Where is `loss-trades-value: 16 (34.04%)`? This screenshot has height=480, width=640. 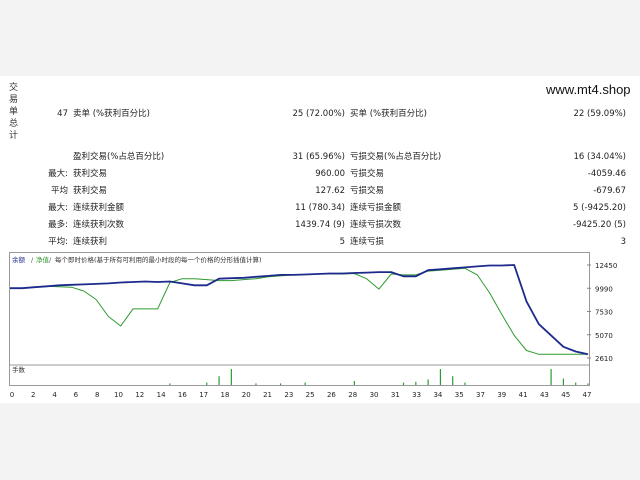
loss-trades-value: 16 (34.04%) is located at coordinates (599, 157).